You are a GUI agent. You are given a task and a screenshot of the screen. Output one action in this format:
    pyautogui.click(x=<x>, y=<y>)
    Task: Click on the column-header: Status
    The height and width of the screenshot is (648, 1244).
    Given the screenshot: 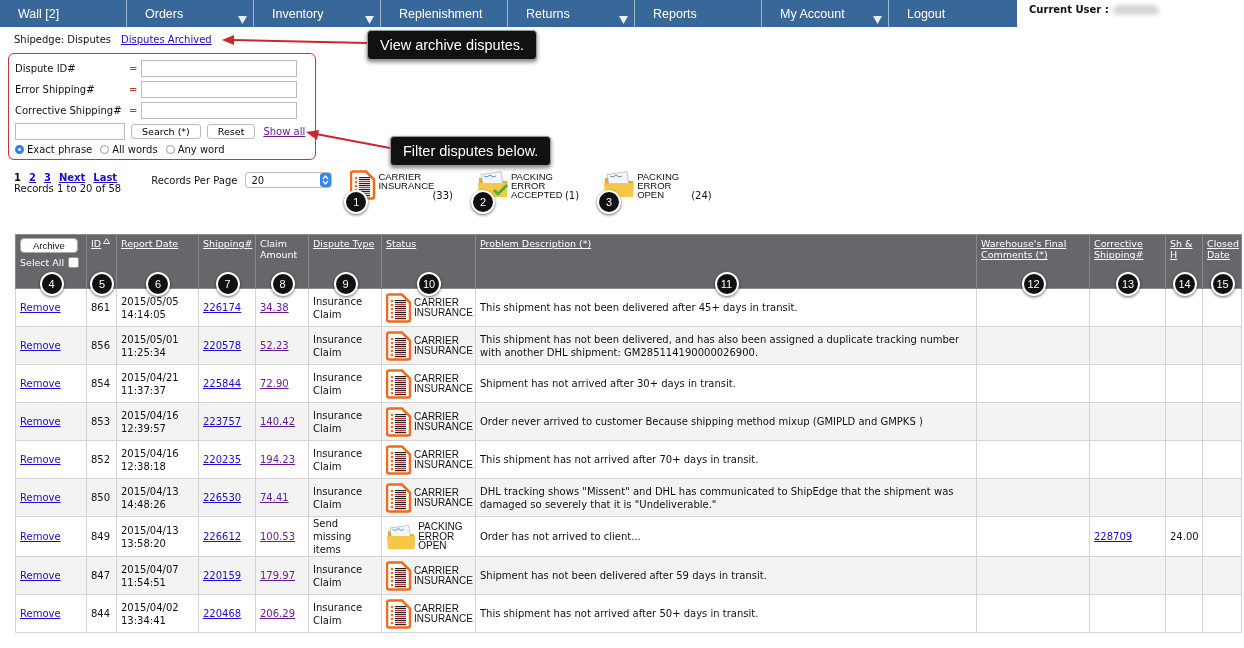 What is the action you would take?
    pyautogui.click(x=401, y=243)
    